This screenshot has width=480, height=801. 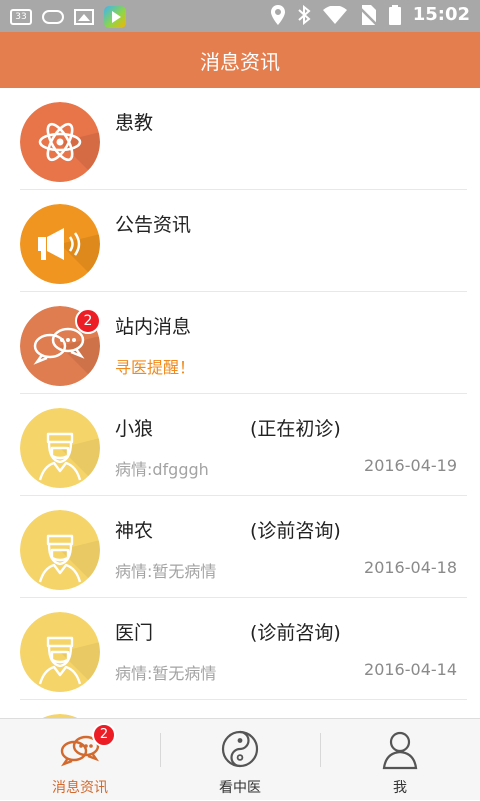 What do you see at coordinates (295, 429) in the screenshot?
I see `consult-status: (正在初诊)` at bounding box center [295, 429].